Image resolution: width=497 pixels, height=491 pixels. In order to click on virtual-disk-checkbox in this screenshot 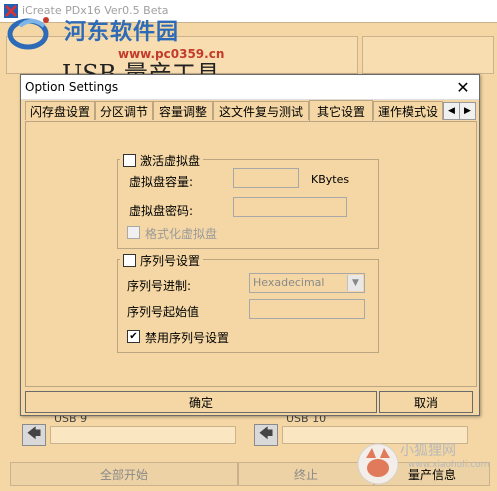, I will do `click(129, 160)`.